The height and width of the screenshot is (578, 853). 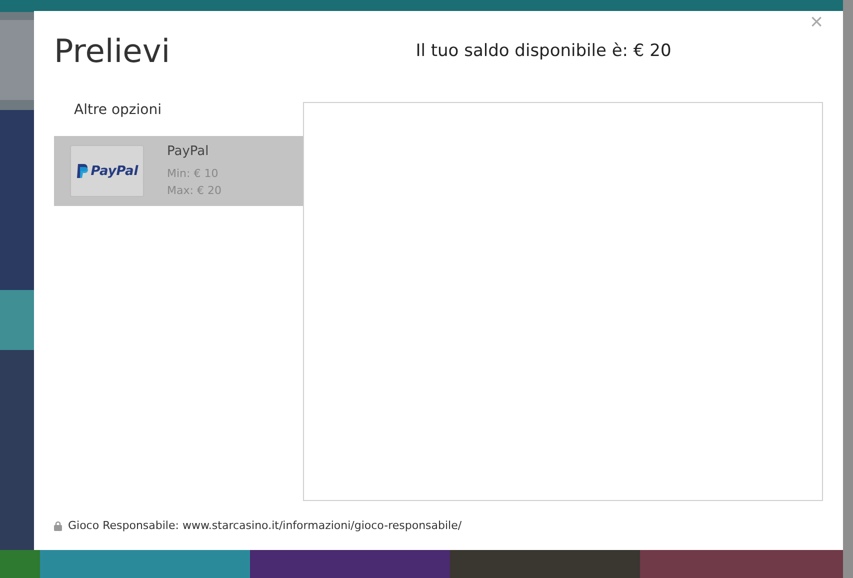 I want to click on max-amount: Max: € 20, so click(x=194, y=190).